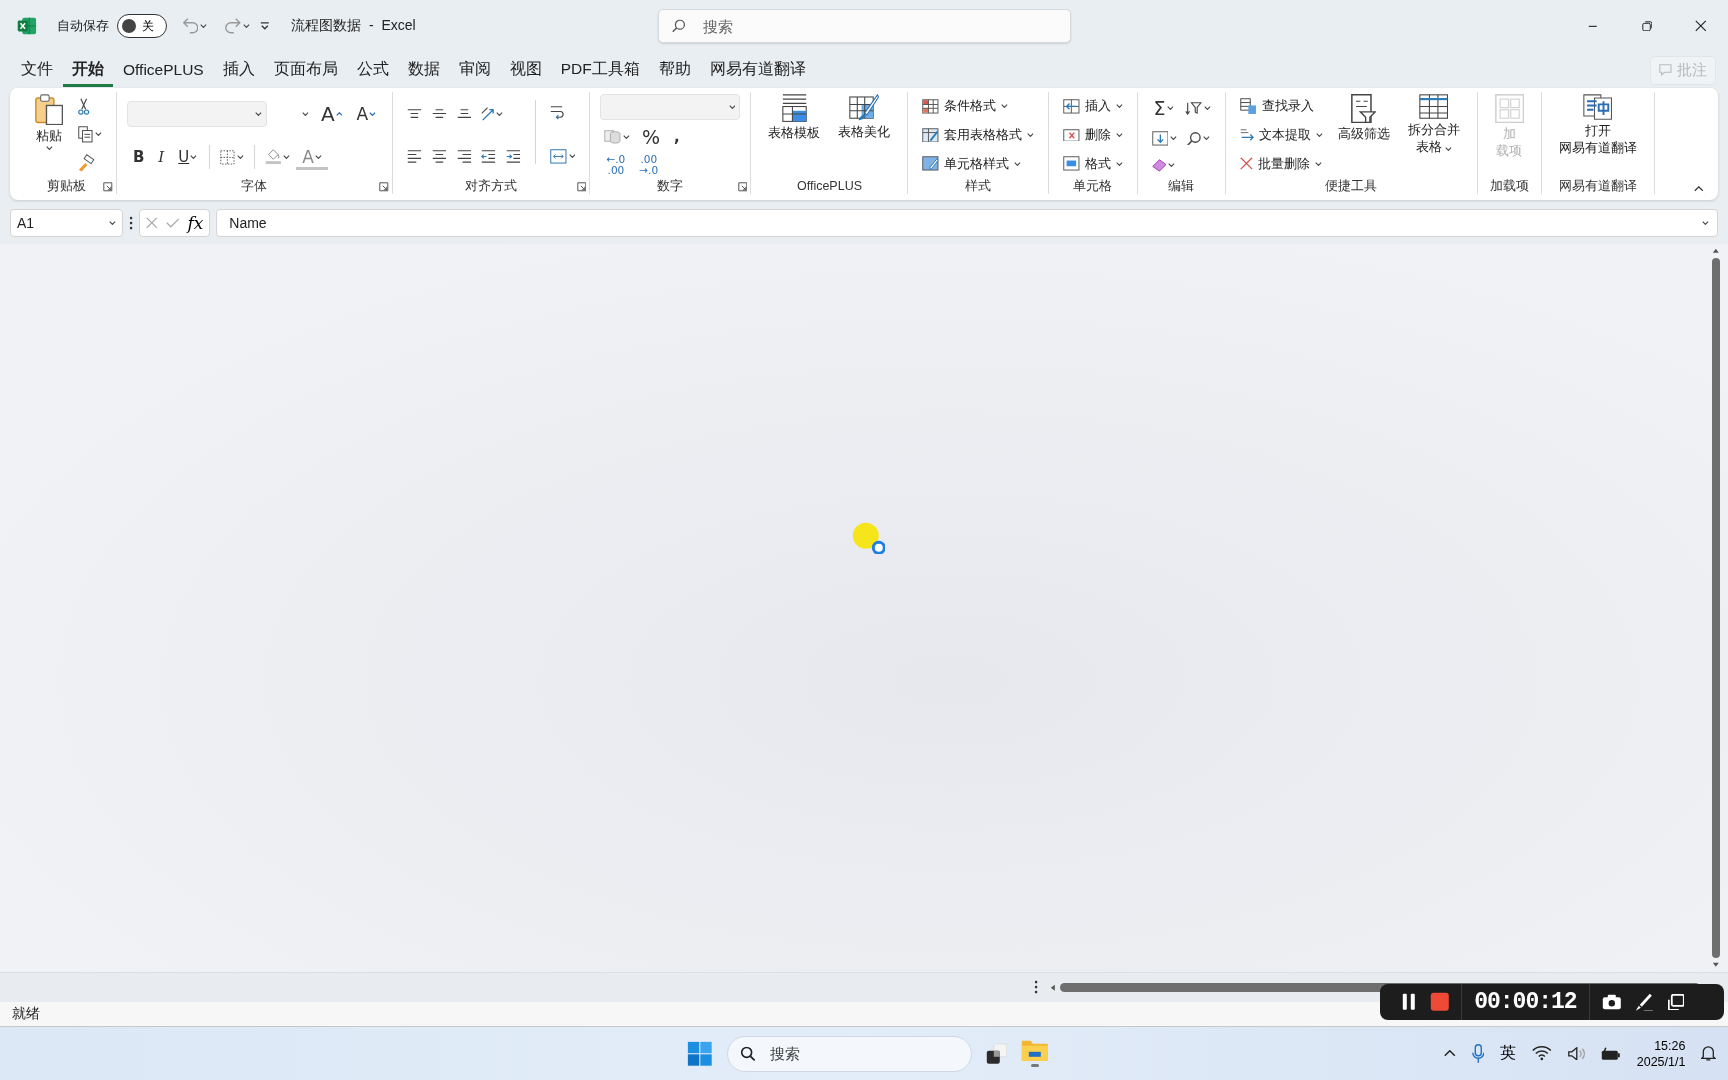 Image resolution: width=1728 pixels, height=1080 pixels. What do you see at coordinates (1708, 1053) in the screenshot?
I see `notification-bell-icon` at bounding box center [1708, 1053].